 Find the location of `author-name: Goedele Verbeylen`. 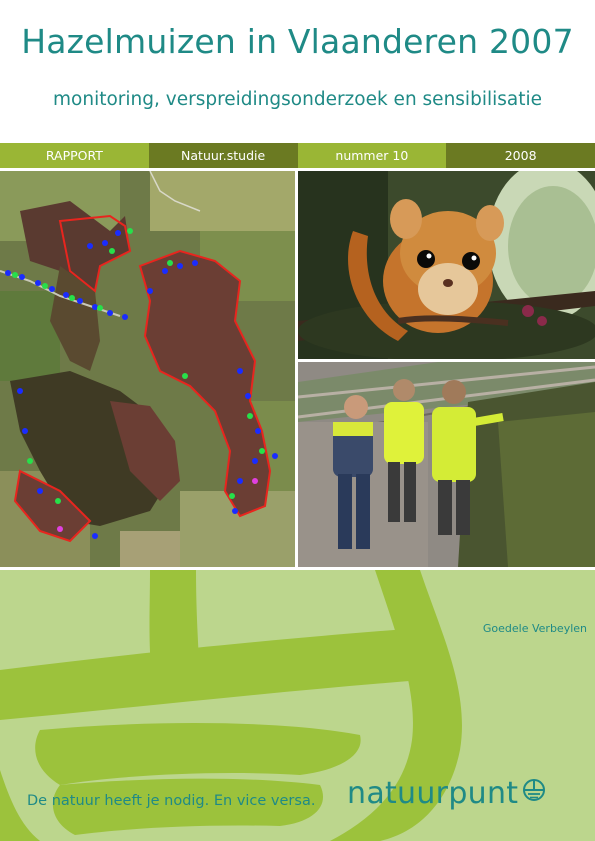

author-name: Goedele Verbeylen is located at coordinates (534, 628).